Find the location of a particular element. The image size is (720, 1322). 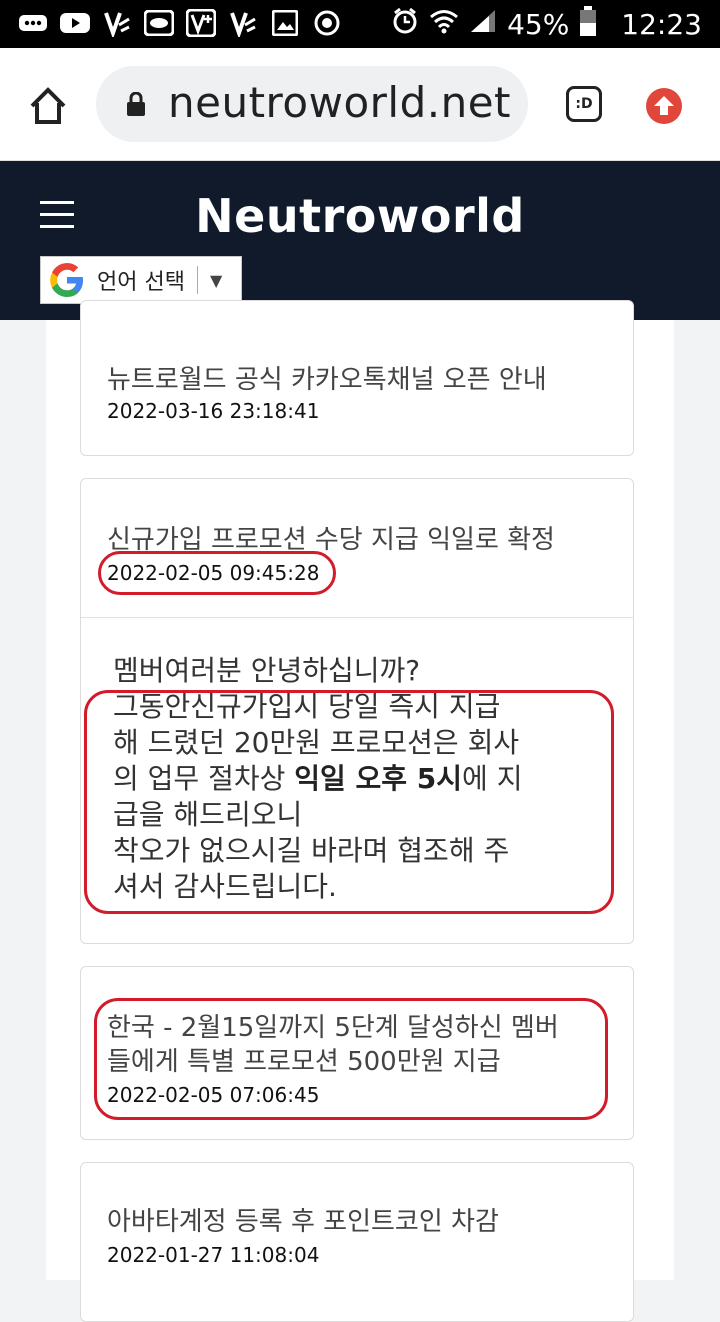

signal-icon is located at coordinates (483, 24).